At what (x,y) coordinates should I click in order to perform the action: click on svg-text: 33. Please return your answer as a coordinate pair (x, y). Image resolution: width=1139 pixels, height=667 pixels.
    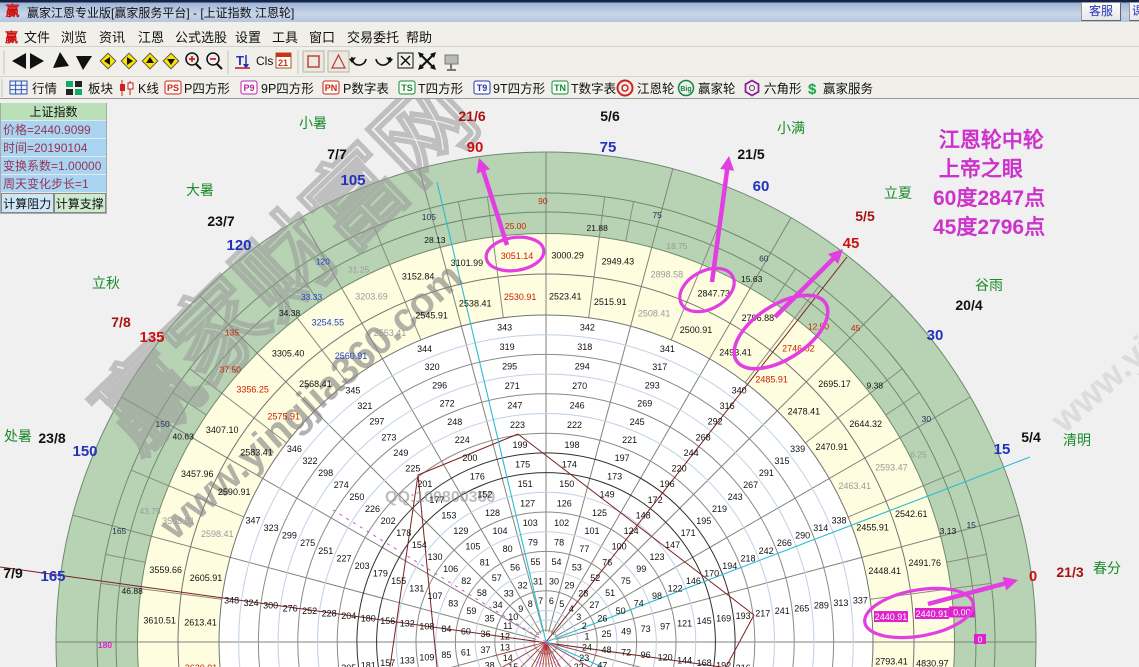
    Looking at the image, I should click on (509, 594).